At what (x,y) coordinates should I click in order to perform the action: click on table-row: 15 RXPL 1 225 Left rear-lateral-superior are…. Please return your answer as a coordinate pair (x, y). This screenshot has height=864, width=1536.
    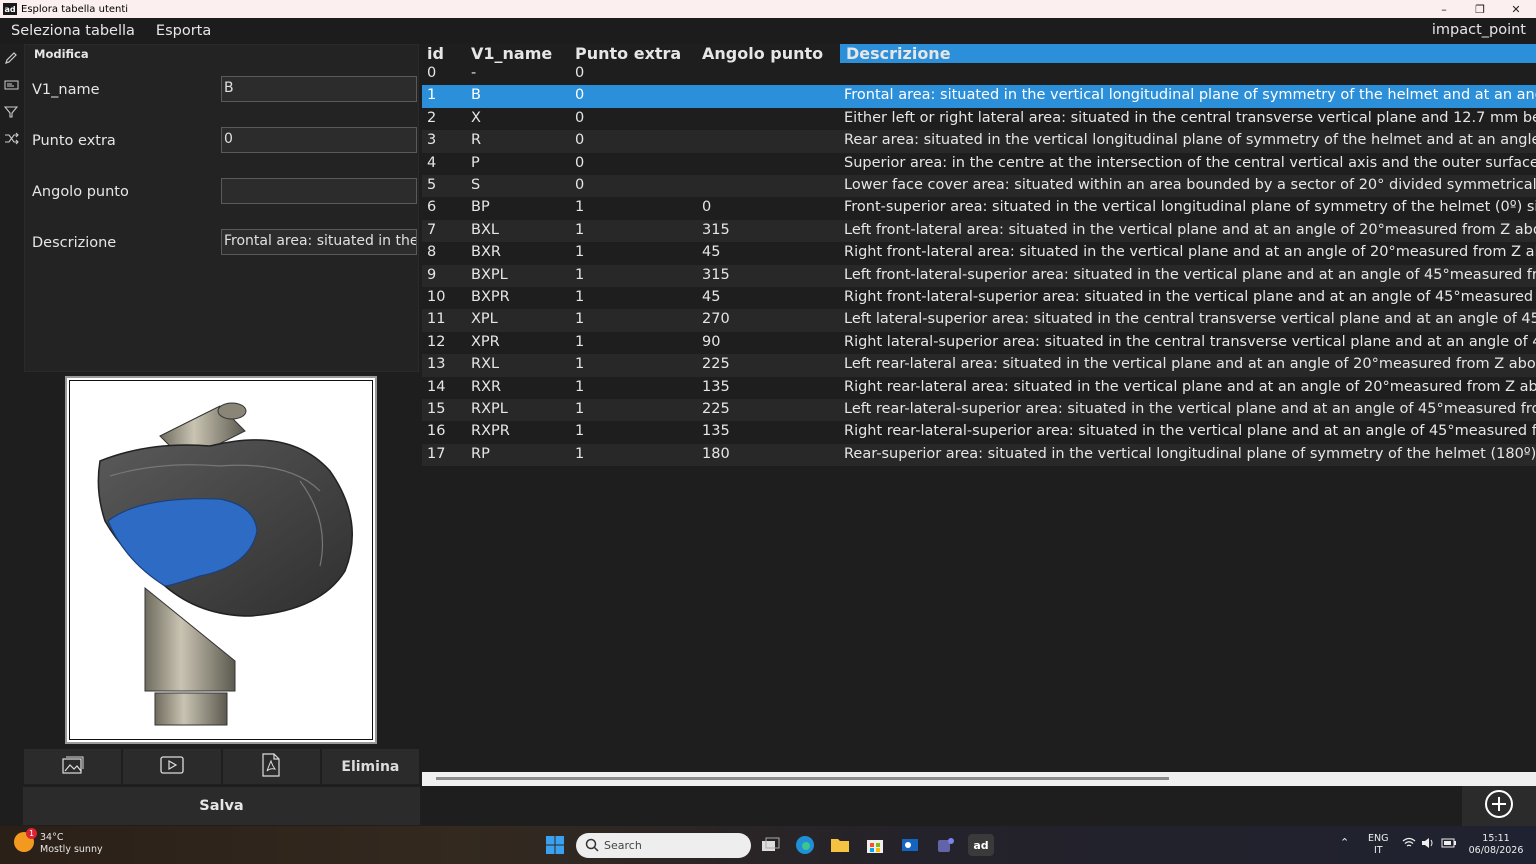
    Looking at the image, I should click on (979, 410).